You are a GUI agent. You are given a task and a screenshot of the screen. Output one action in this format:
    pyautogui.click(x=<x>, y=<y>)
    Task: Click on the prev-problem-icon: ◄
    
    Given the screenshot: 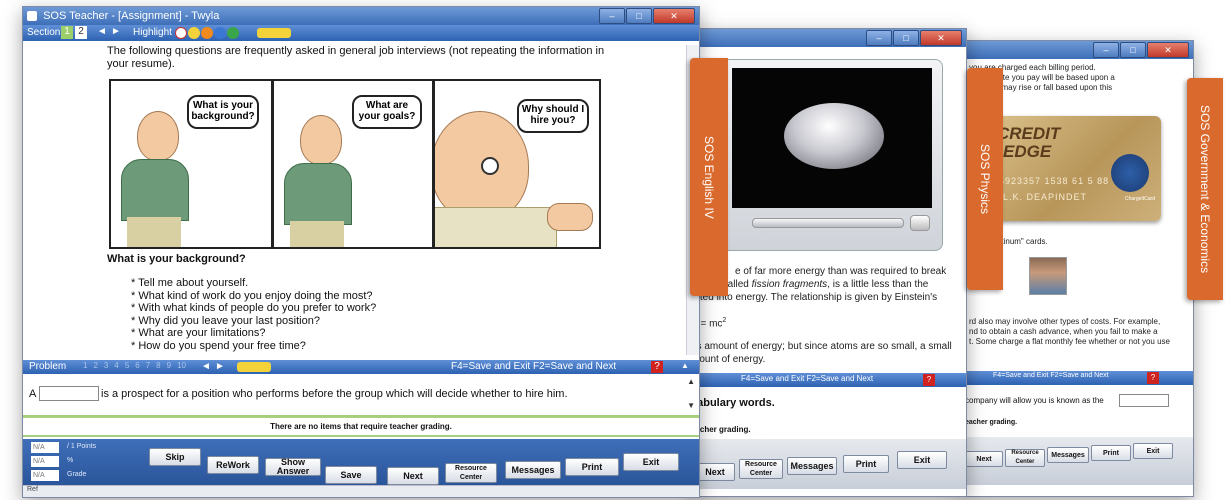 What is the action you would take?
    pyautogui.click(x=206, y=366)
    